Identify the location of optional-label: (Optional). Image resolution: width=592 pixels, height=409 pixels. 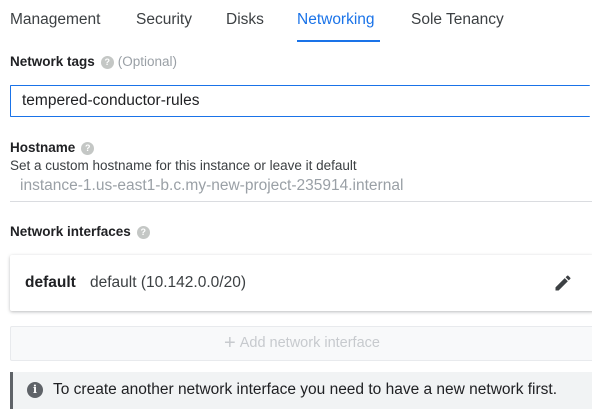
(147, 61).